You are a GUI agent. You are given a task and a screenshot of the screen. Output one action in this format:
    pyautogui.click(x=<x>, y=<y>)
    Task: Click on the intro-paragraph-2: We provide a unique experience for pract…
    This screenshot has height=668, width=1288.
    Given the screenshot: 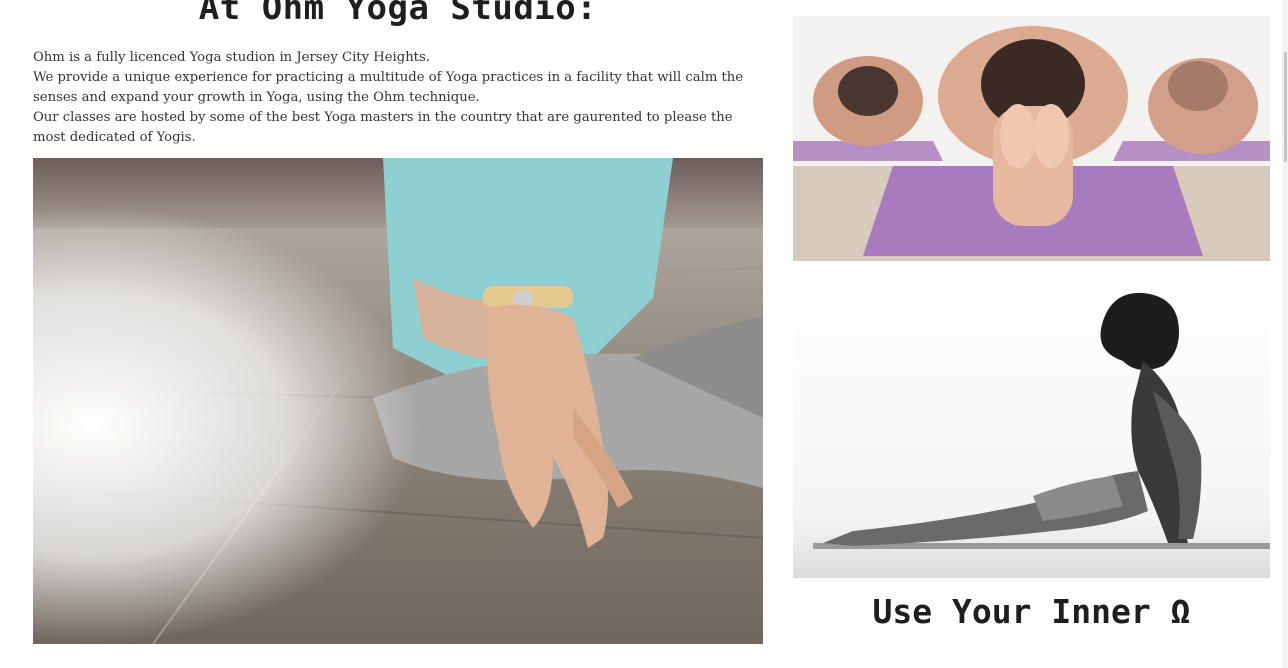 What is the action you would take?
    pyautogui.click(x=388, y=87)
    